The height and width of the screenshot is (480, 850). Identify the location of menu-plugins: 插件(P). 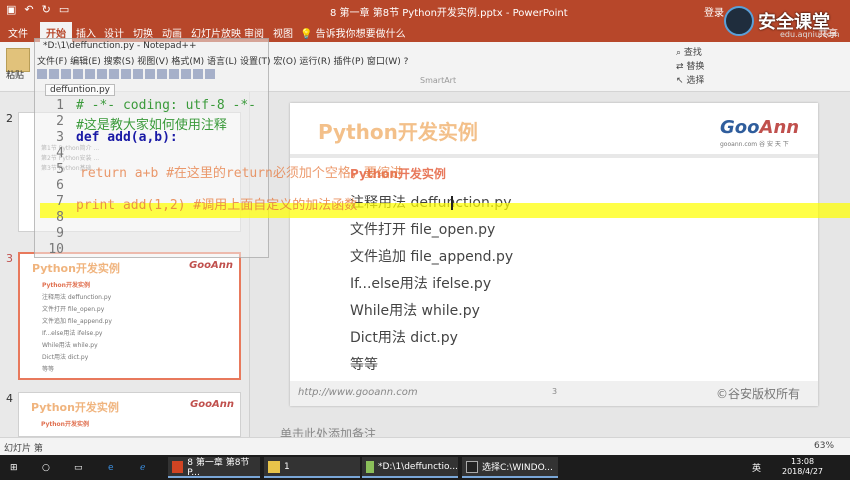
(349, 62).